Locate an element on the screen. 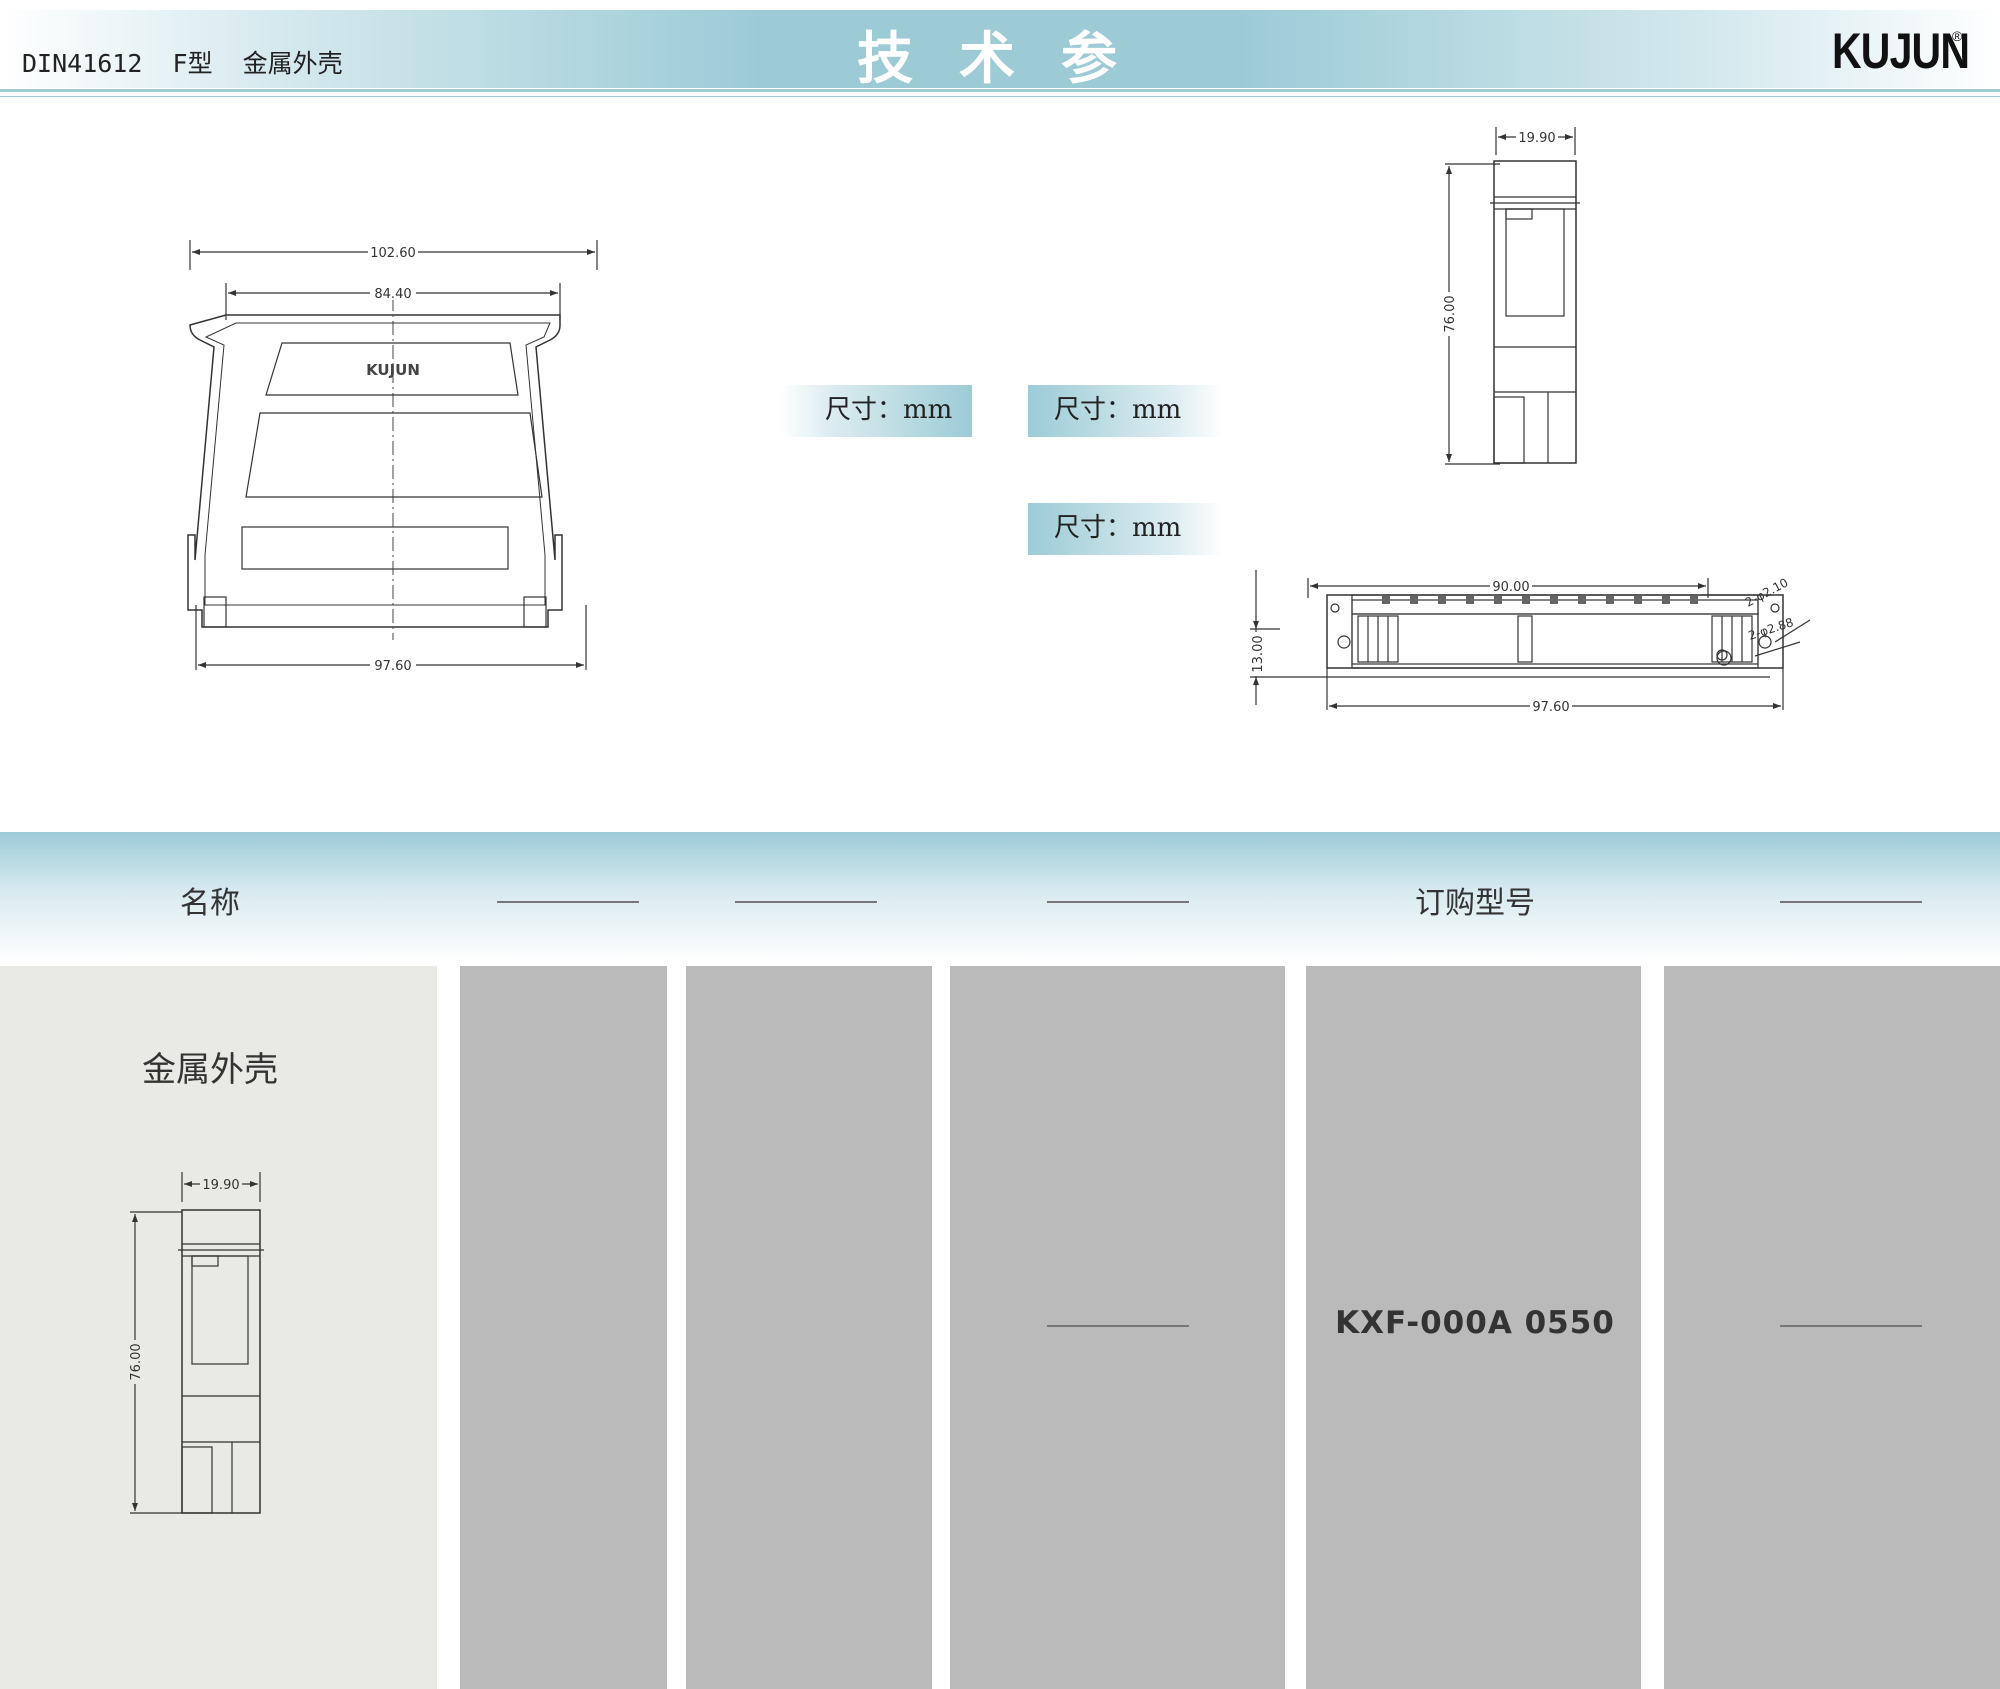 The height and width of the screenshot is (1689, 2000). unit-label-side: 尺寸：mm is located at coordinates (1125, 411).